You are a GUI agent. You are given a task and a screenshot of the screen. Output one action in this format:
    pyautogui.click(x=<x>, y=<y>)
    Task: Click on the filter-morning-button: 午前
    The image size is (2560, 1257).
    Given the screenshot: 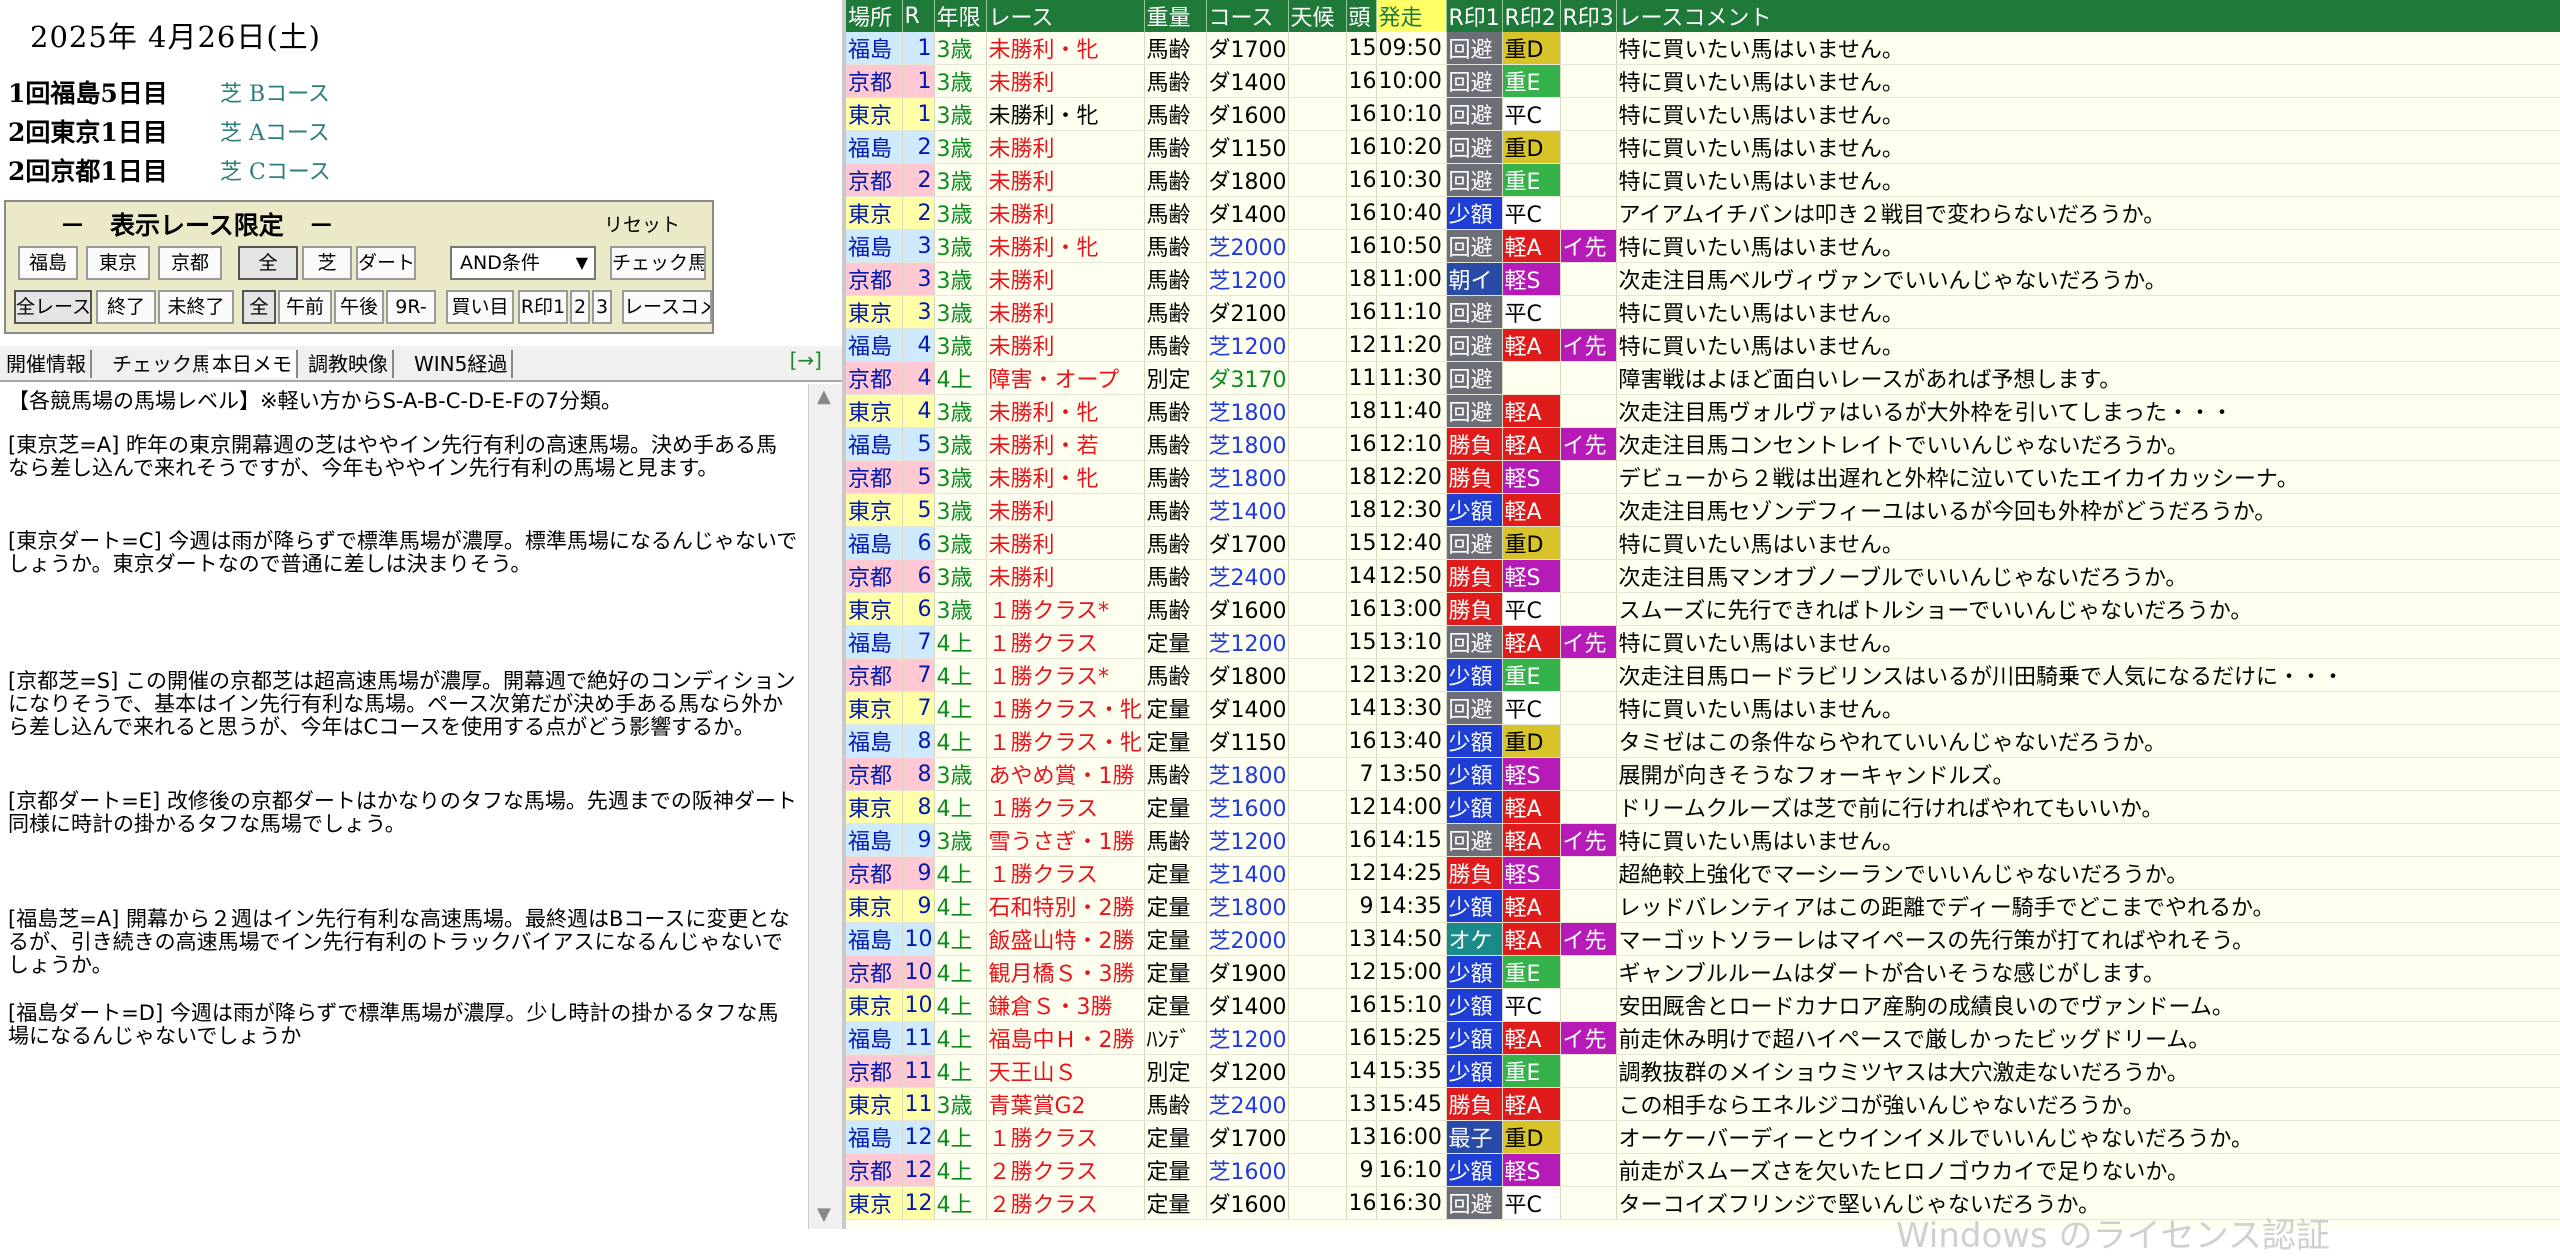 What is the action you would take?
    pyautogui.click(x=305, y=307)
    